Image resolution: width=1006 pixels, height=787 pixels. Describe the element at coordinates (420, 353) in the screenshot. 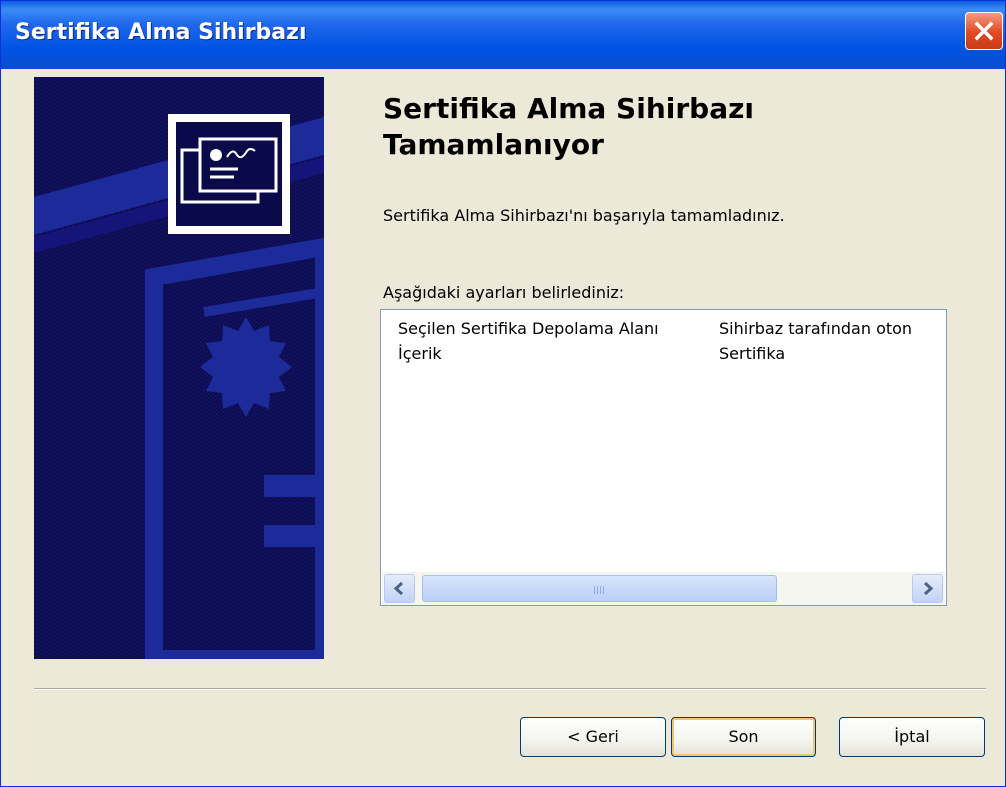

I see `setting-name: İçerik` at that location.